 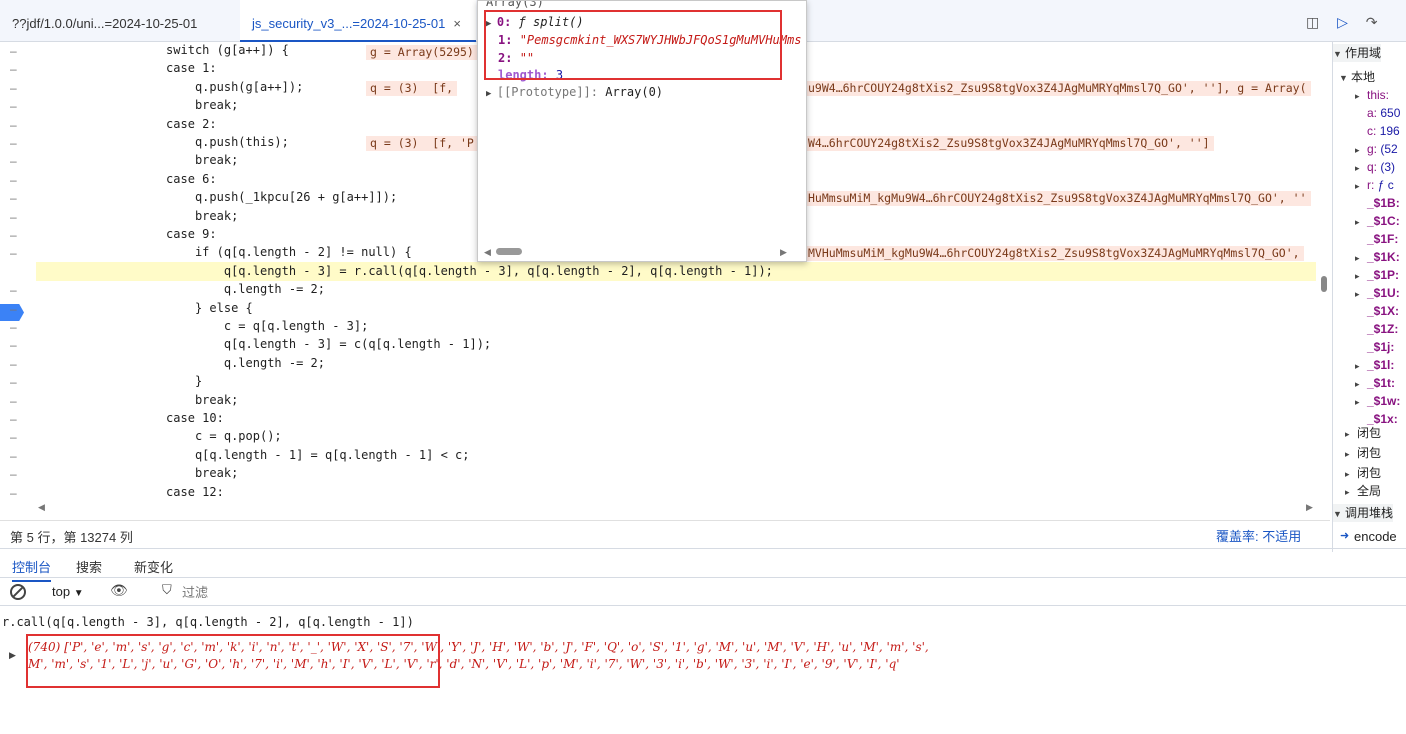 What do you see at coordinates (1363, 53) in the screenshot?
I see `section-label: 作用域` at bounding box center [1363, 53].